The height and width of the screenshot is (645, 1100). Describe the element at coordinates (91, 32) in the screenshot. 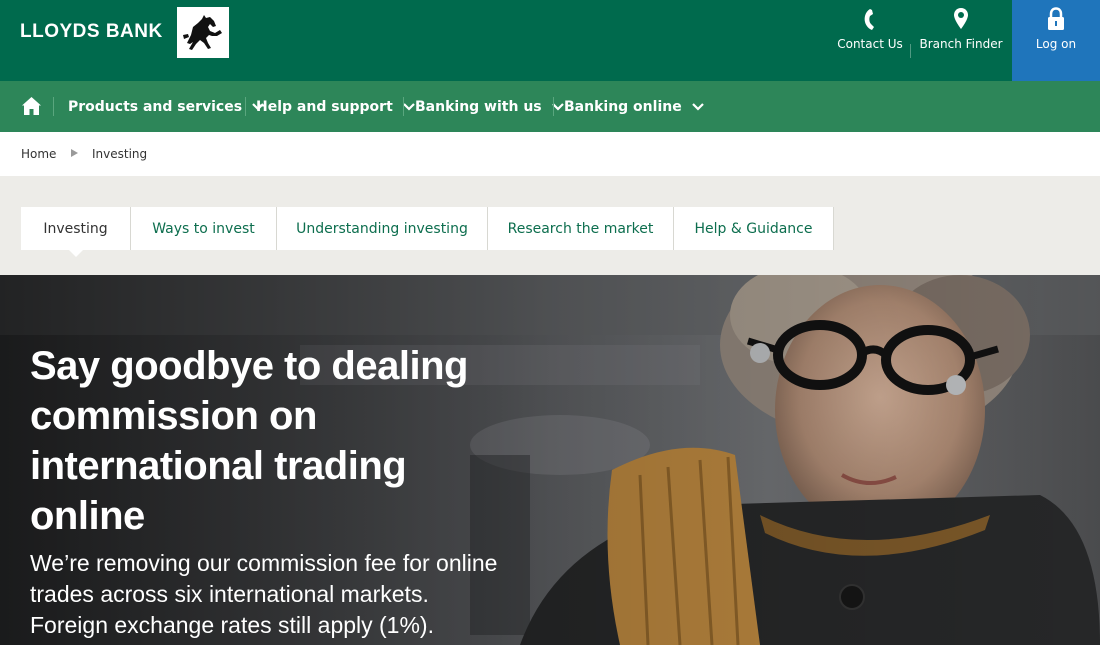

I see `brand-name: LLOYDS BANK` at that location.